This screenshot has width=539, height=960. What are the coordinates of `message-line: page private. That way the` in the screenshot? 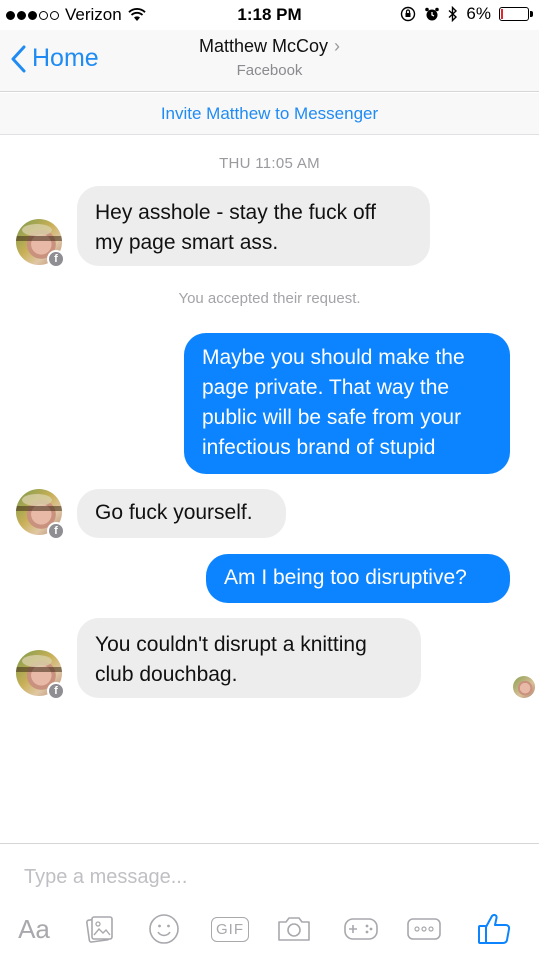 It's located at (326, 387).